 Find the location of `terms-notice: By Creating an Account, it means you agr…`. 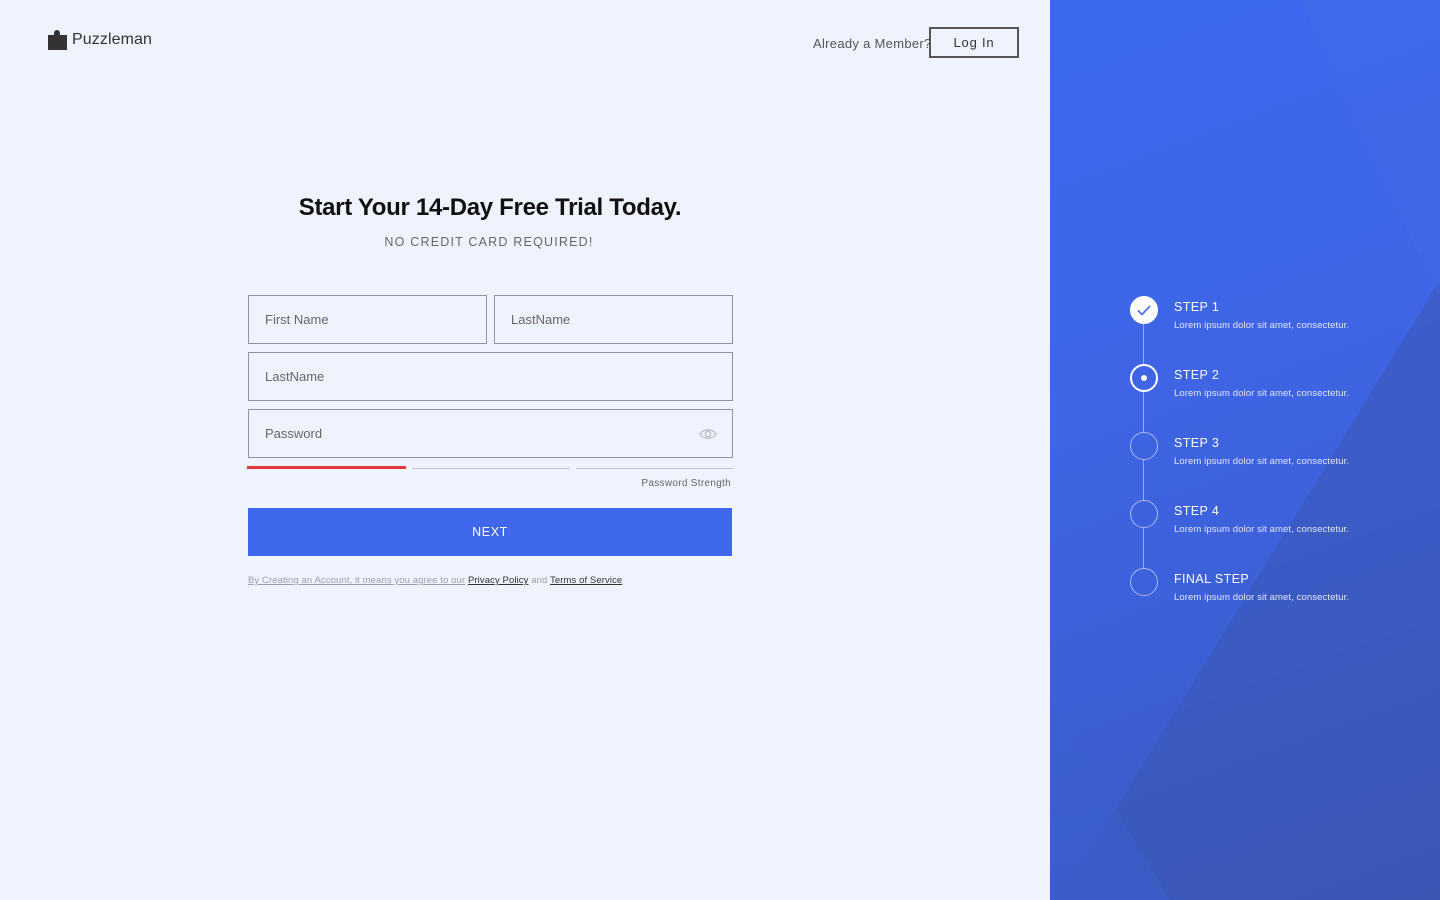

terms-notice: By Creating an Account, it means you agr… is located at coordinates (435, 580).